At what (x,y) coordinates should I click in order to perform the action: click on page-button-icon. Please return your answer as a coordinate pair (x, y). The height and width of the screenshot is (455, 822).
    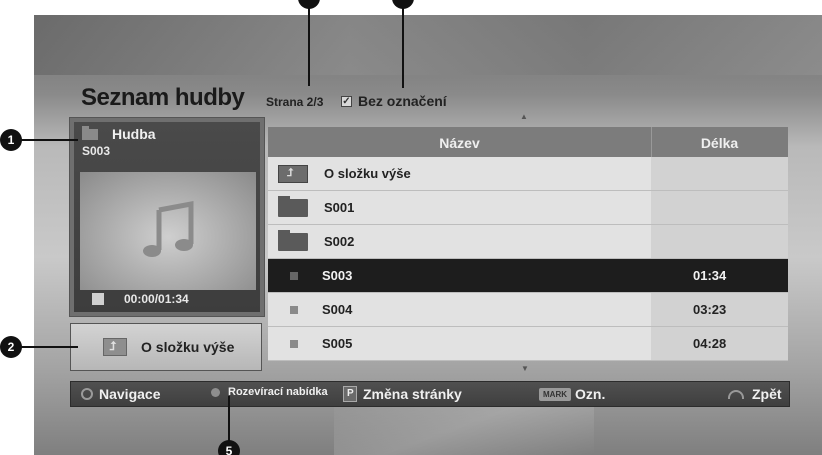
    Looking at the image, I should click on (350, 394).